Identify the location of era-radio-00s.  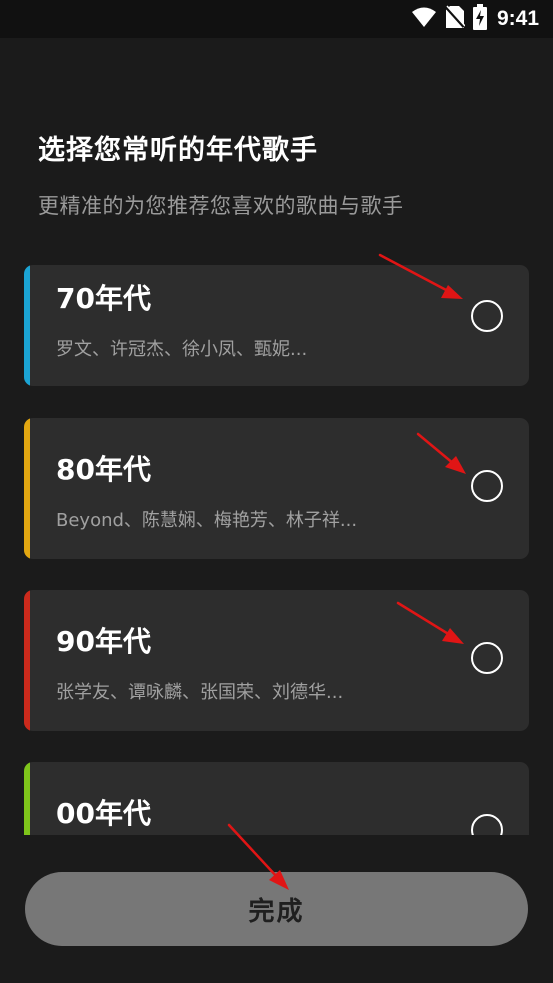
(487, 824).